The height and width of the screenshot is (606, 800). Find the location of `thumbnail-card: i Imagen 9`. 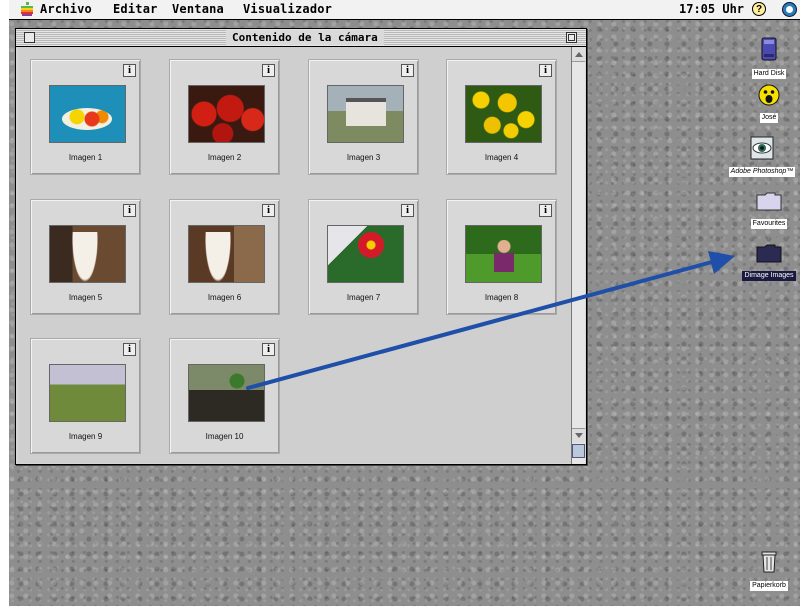

thumbnail-card: i Imagen 9 is located at coordinates (85, 396).